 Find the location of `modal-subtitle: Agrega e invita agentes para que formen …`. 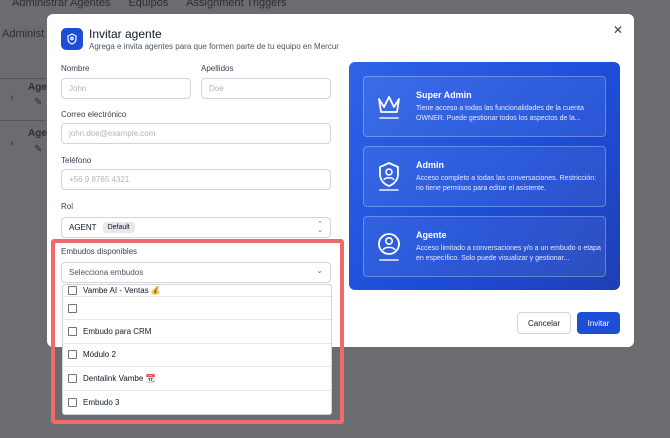

modal-subtitle: Agrega e invita agentes para que formen … is located at coordinates (214, 46).